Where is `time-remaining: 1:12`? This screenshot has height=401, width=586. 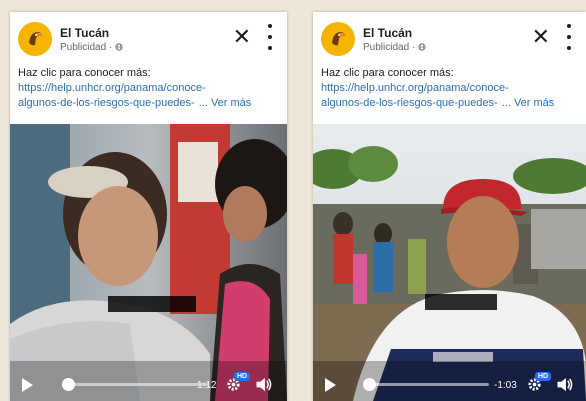
time-remaining: 1:12 is located at coordinates (207, 385).